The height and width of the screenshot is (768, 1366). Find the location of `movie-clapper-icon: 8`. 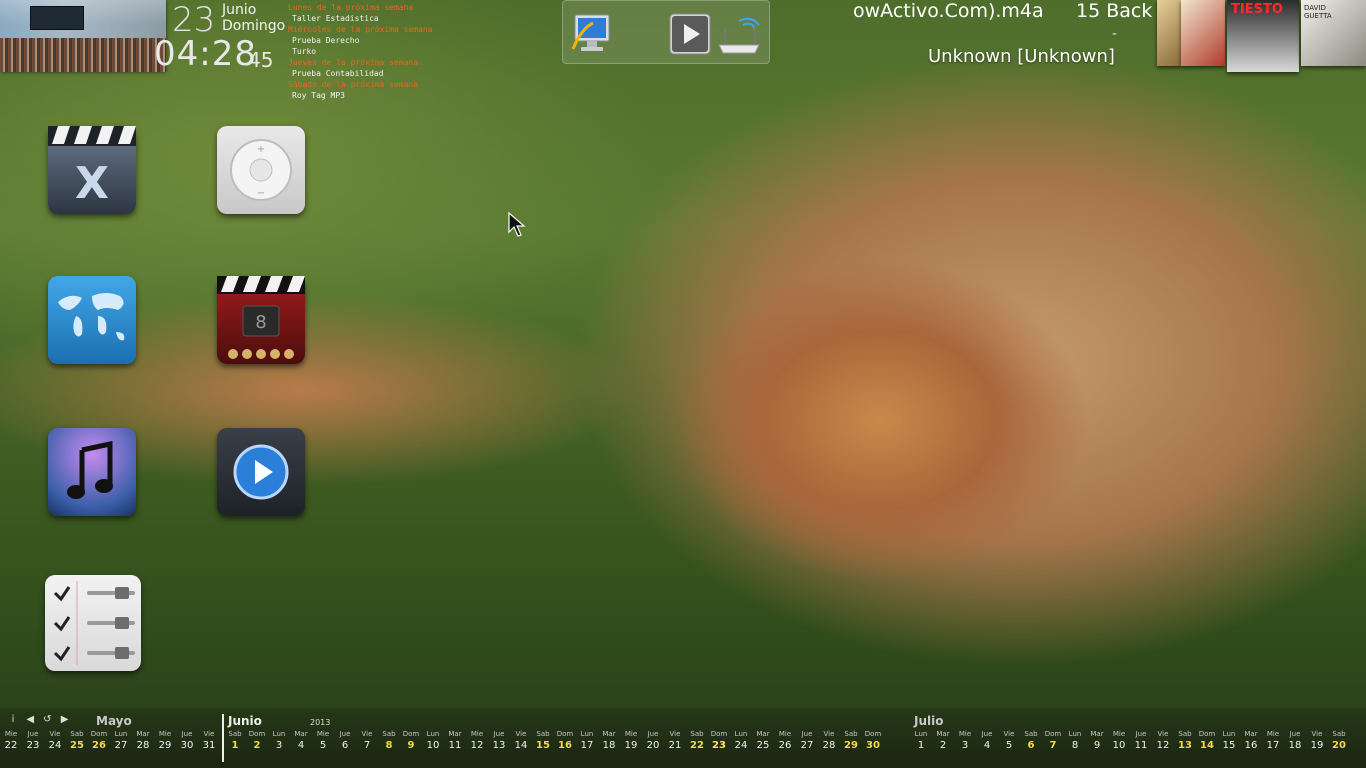

movie-clapper-icon: 8 is located at coordinates (261, 320).